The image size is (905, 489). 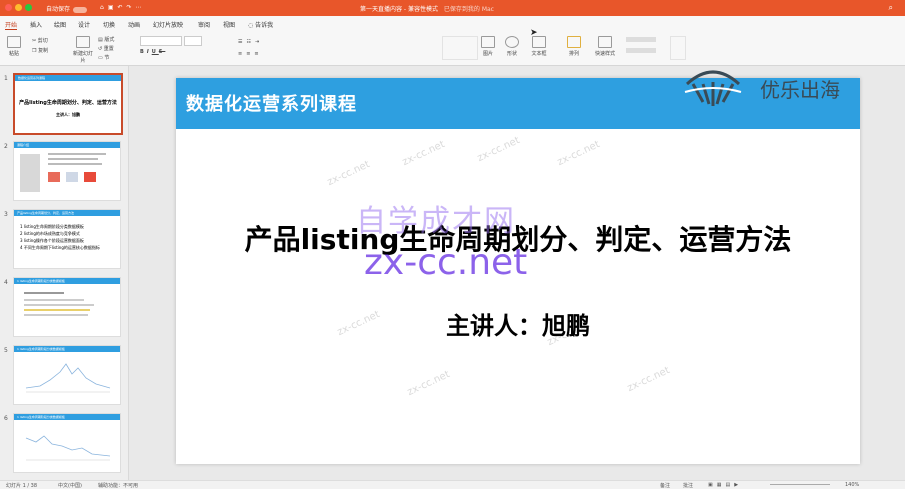 What do you see at coordinates (250, 54) in the screenshot?
I see `align-buttons: ≡≡≡` at bounding box center [250, 54].